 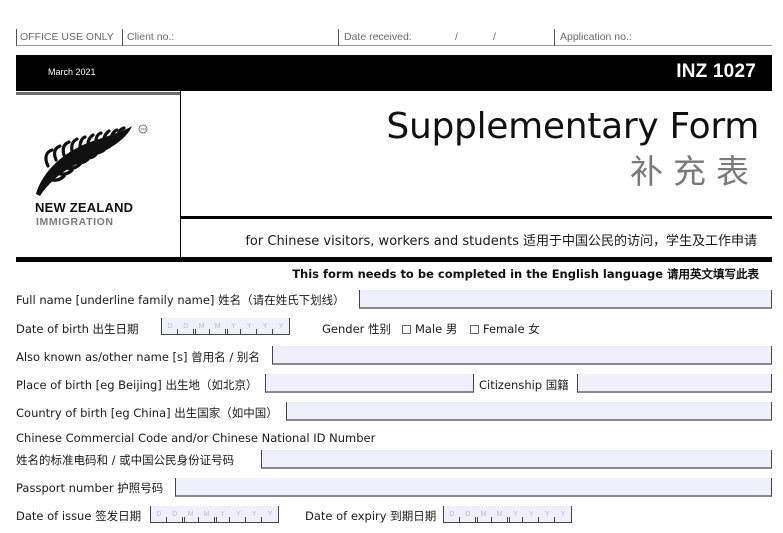 What do you see at coordinates (369, 383) in the screenshot?
I see `place-of-birth-input` at bounding box center [369, 383].